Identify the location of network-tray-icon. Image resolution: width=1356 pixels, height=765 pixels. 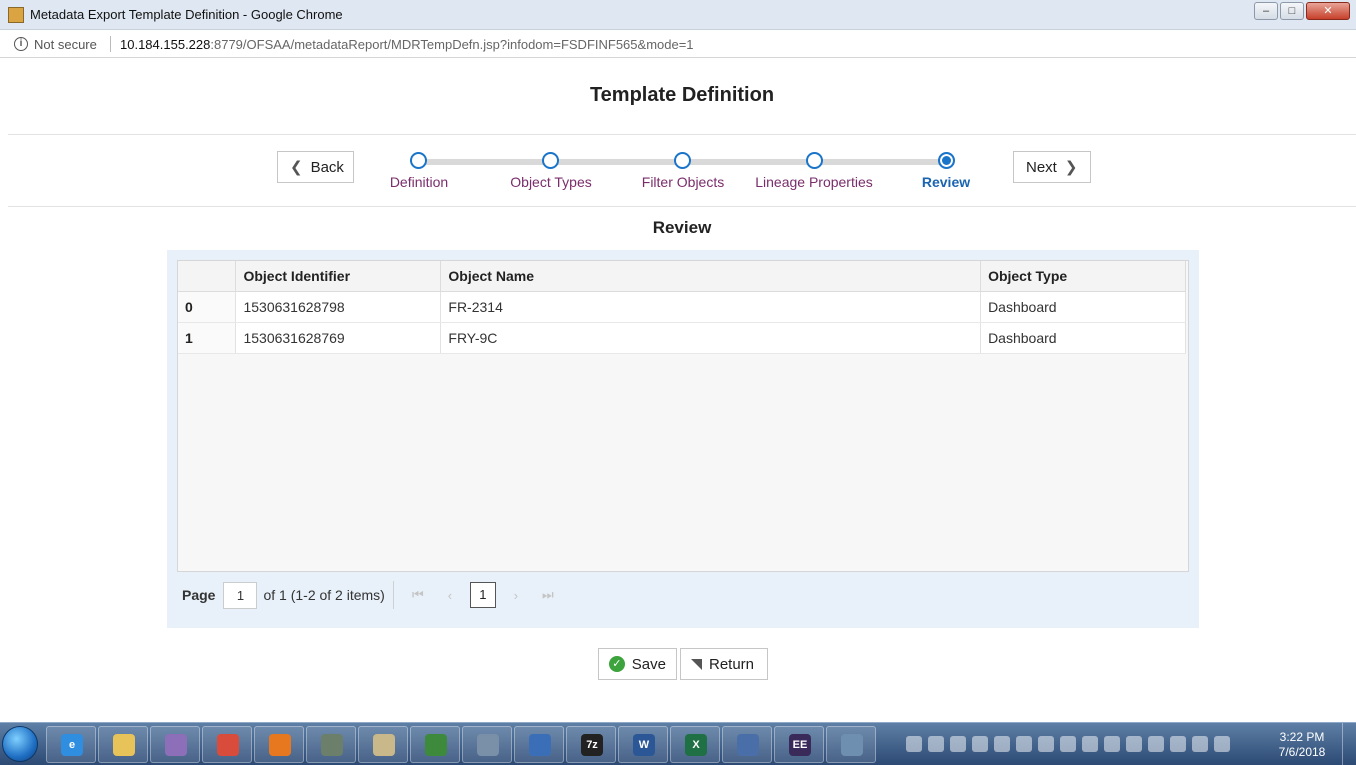
(1200, 744).